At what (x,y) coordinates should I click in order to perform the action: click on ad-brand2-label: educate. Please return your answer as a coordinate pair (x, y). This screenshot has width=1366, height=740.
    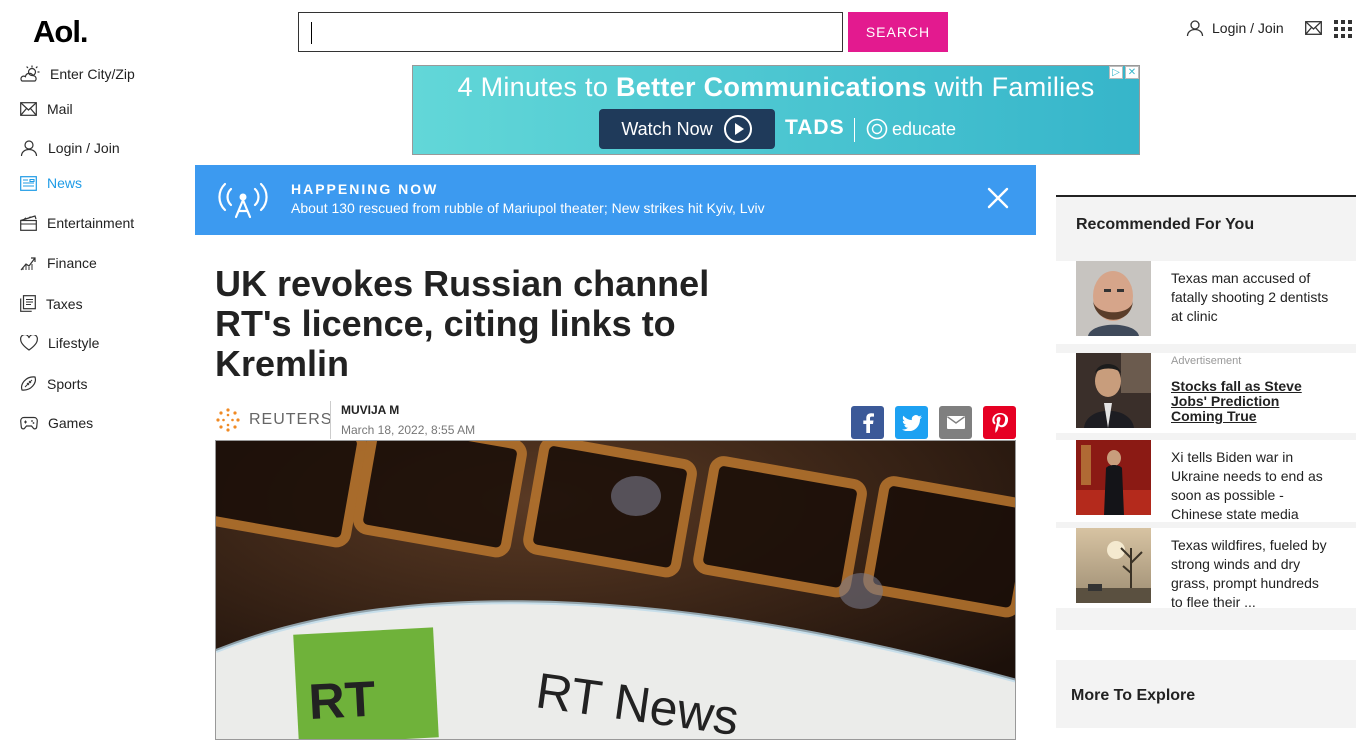
    Looking at the image, I should click on (924, 128).